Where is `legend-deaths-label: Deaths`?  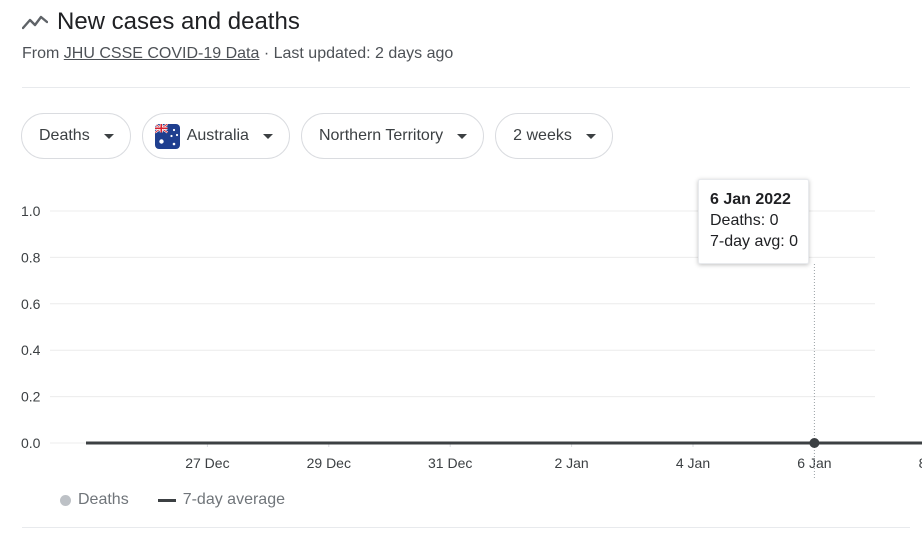 legend-deaths-label: Deaths is located at coordinates (103, 499).